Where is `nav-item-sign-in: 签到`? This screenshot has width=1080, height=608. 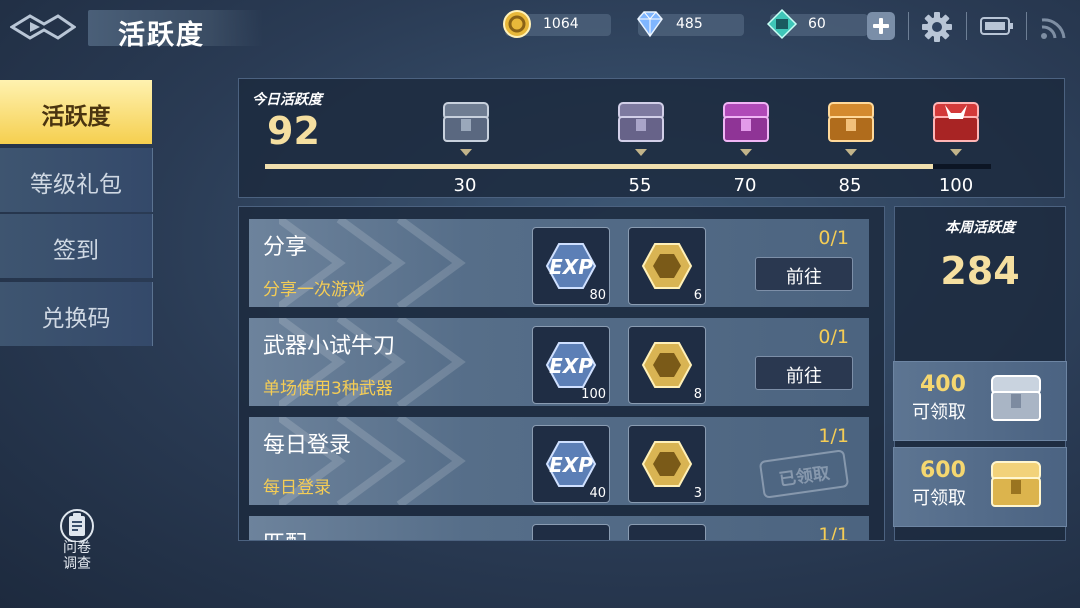
nav-item-sign-in: 签到 is located at coordinates (76, 246).